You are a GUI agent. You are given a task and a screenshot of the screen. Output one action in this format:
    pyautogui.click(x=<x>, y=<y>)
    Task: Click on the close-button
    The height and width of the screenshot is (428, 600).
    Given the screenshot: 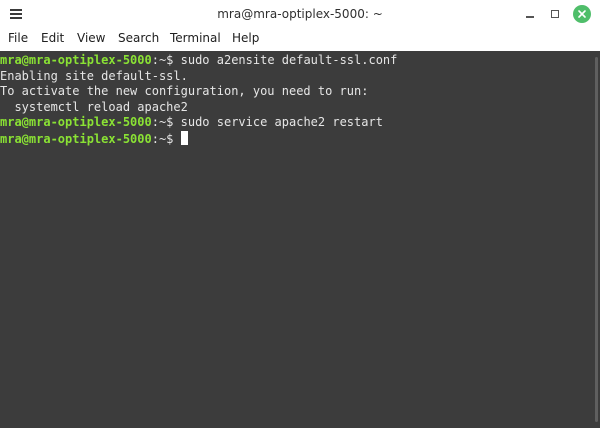 What is the action you would take?
    pyautogui.click(x=582, y=14)
    